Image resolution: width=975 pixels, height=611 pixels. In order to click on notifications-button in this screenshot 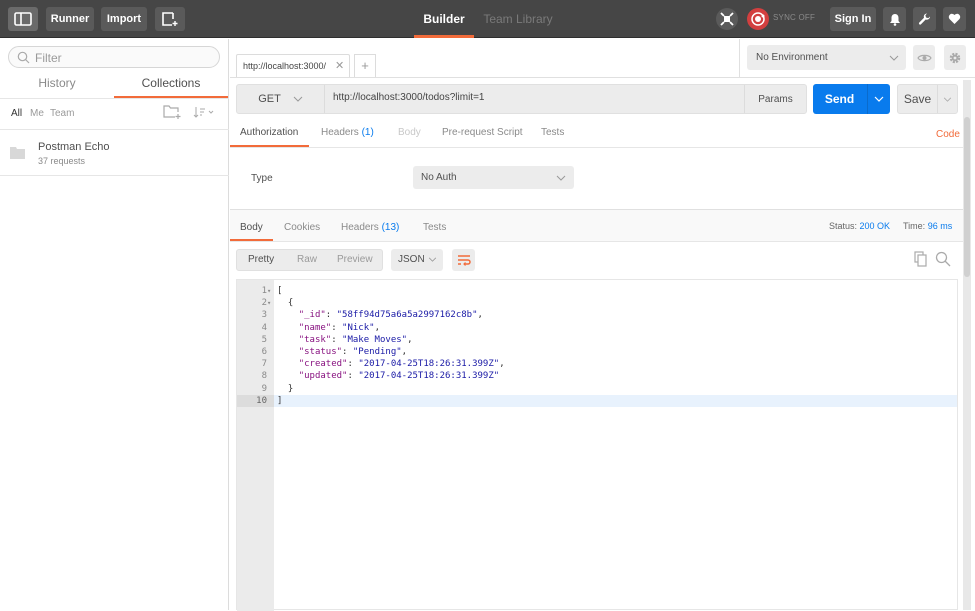, I will do `click(894, 19)`.